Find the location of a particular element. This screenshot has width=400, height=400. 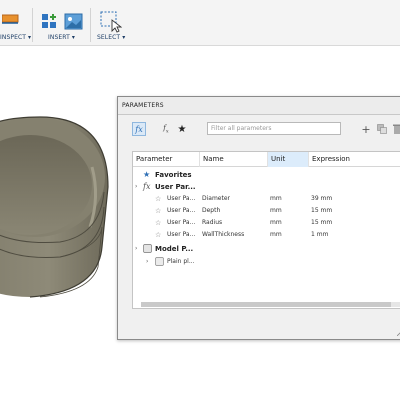

horizontal-scrollbar is located at coordinates (270, 304).